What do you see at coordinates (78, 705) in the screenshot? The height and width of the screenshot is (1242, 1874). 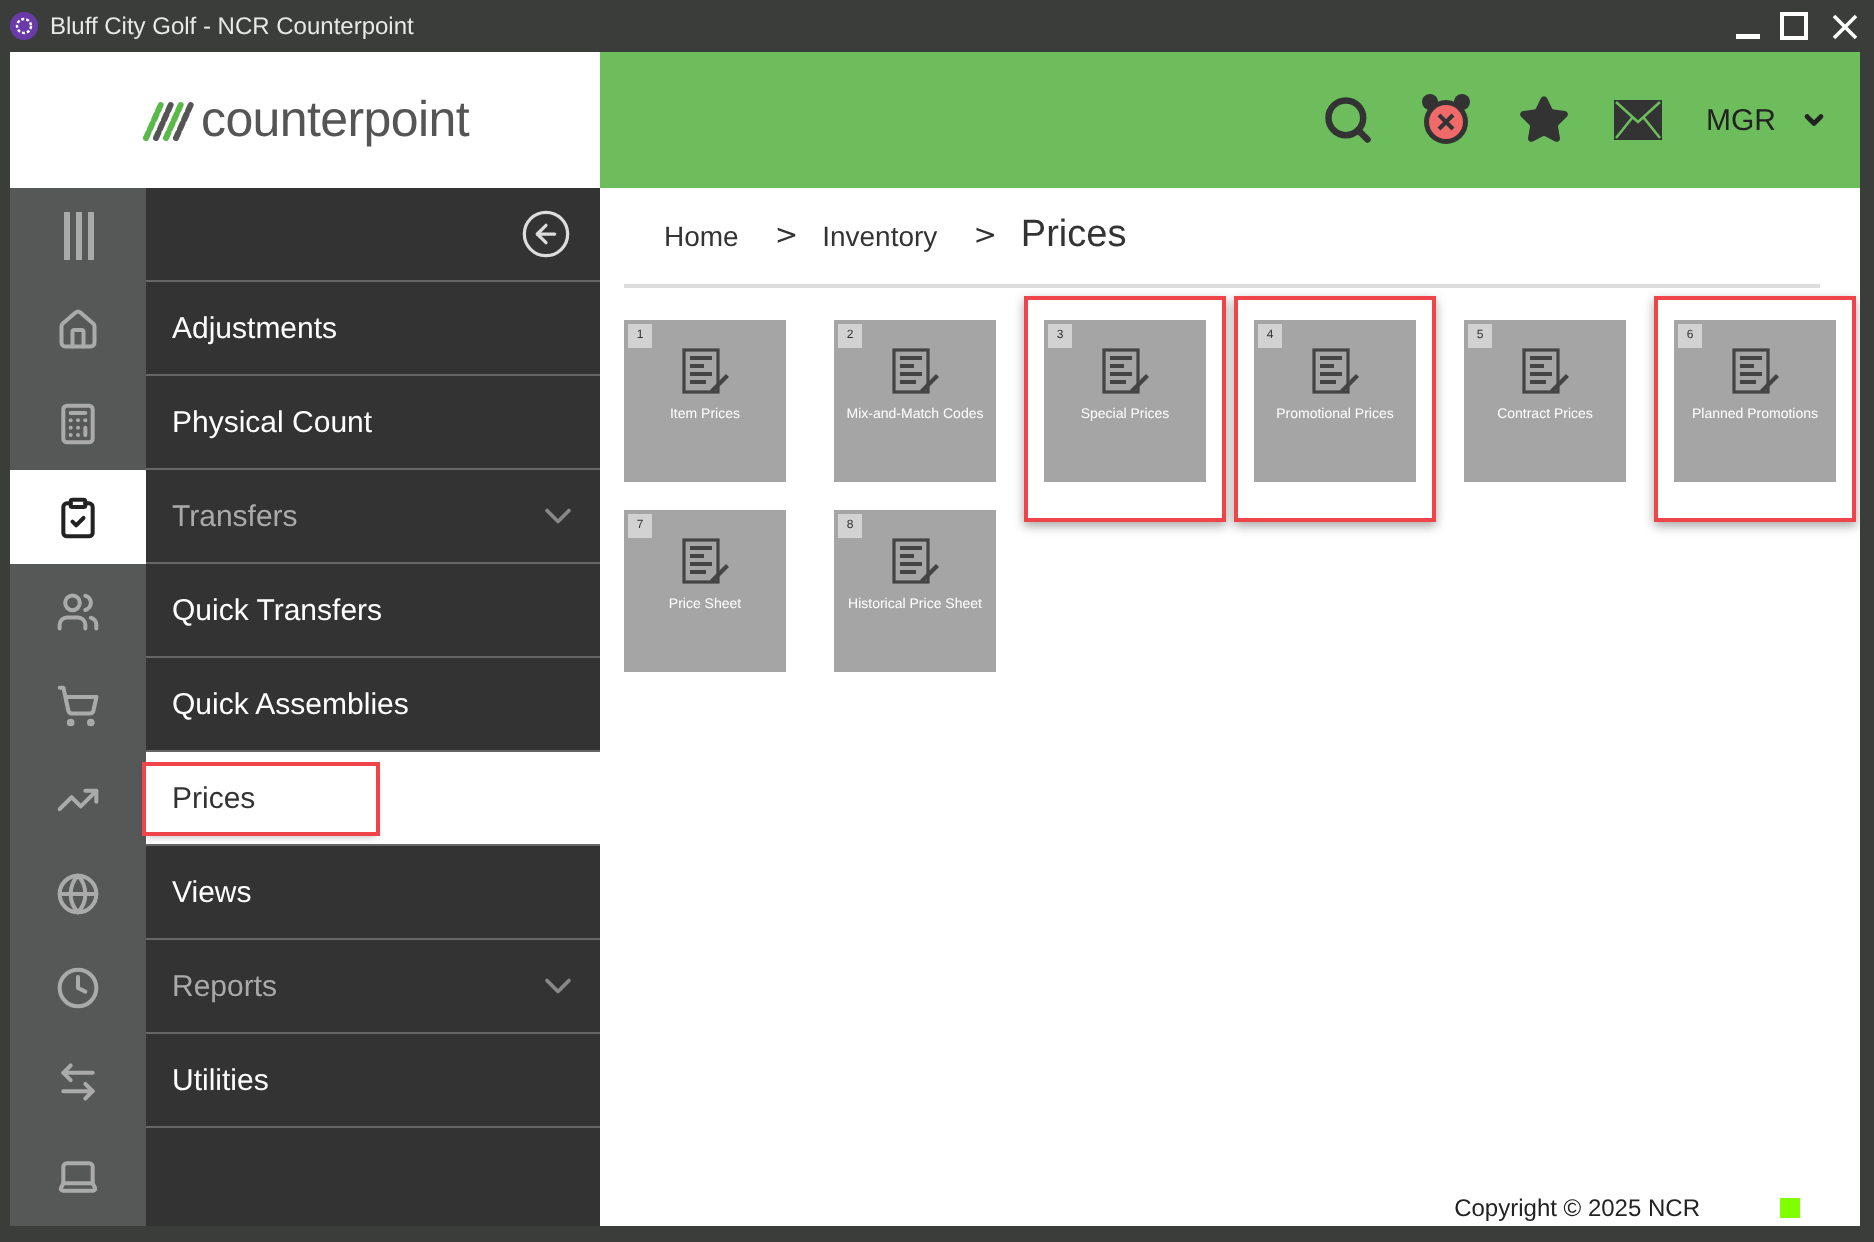 I see `cart-icon` at bounding box center [78, 705].